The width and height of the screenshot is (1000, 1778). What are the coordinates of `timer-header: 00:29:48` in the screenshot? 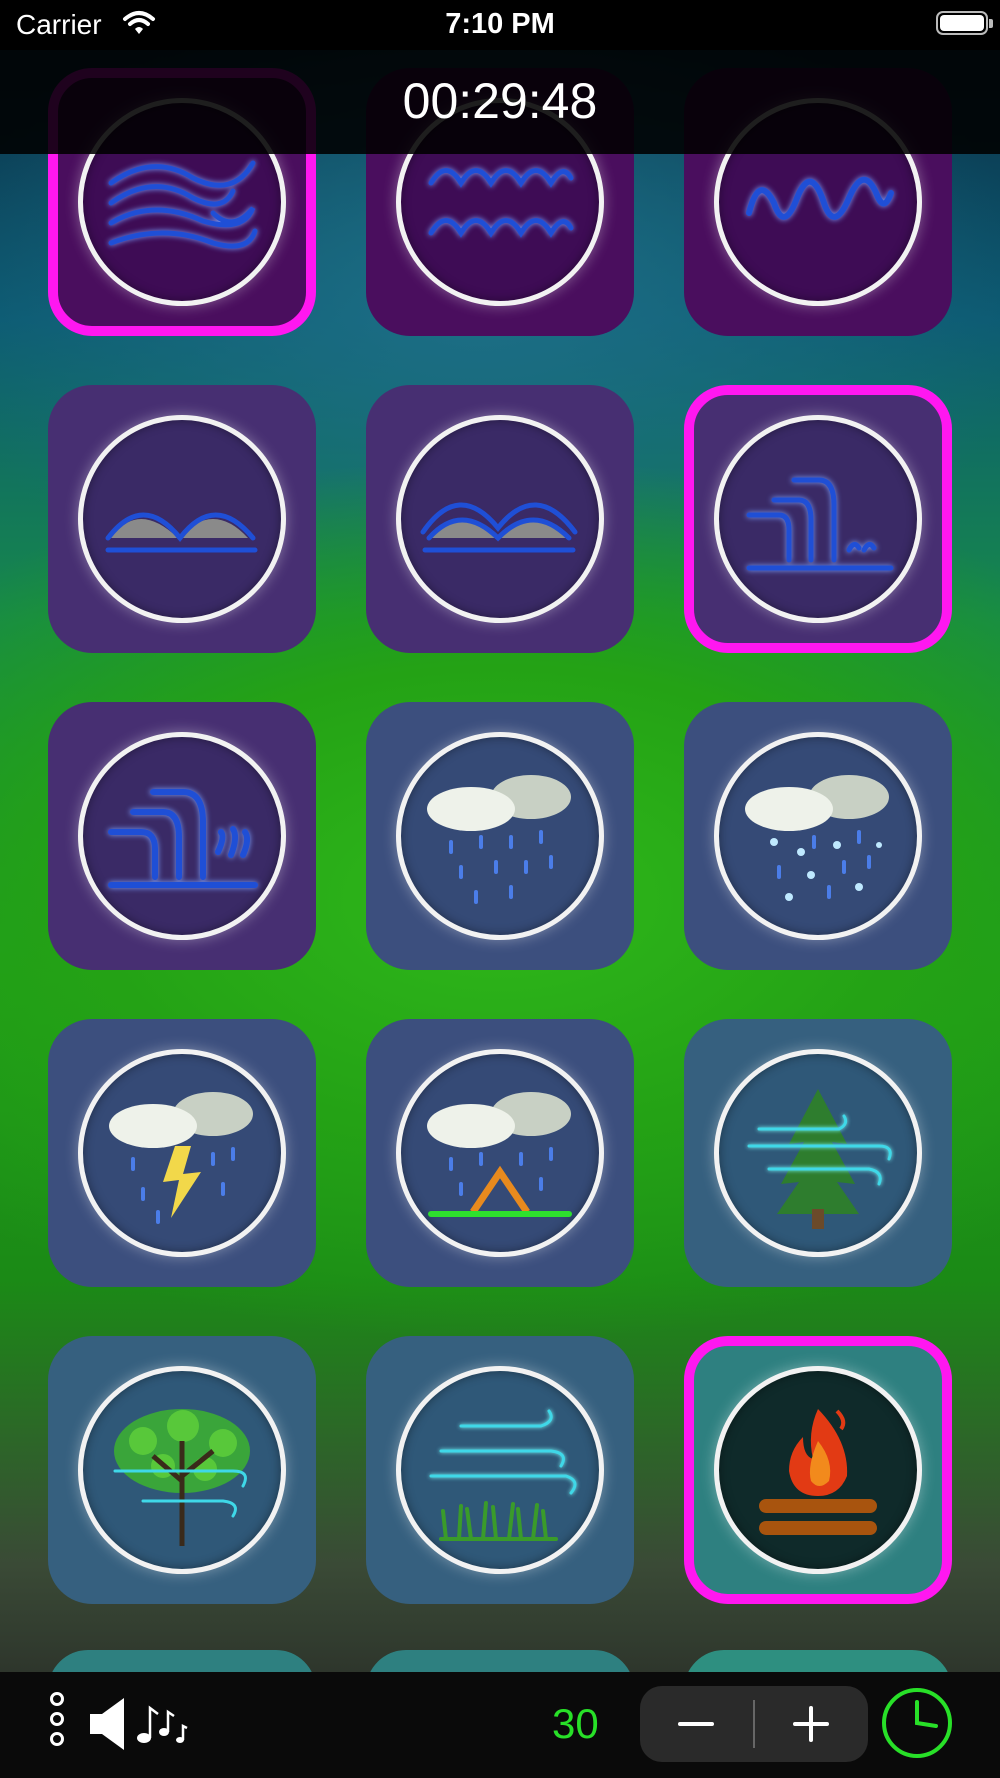 It's located at (500, 102).